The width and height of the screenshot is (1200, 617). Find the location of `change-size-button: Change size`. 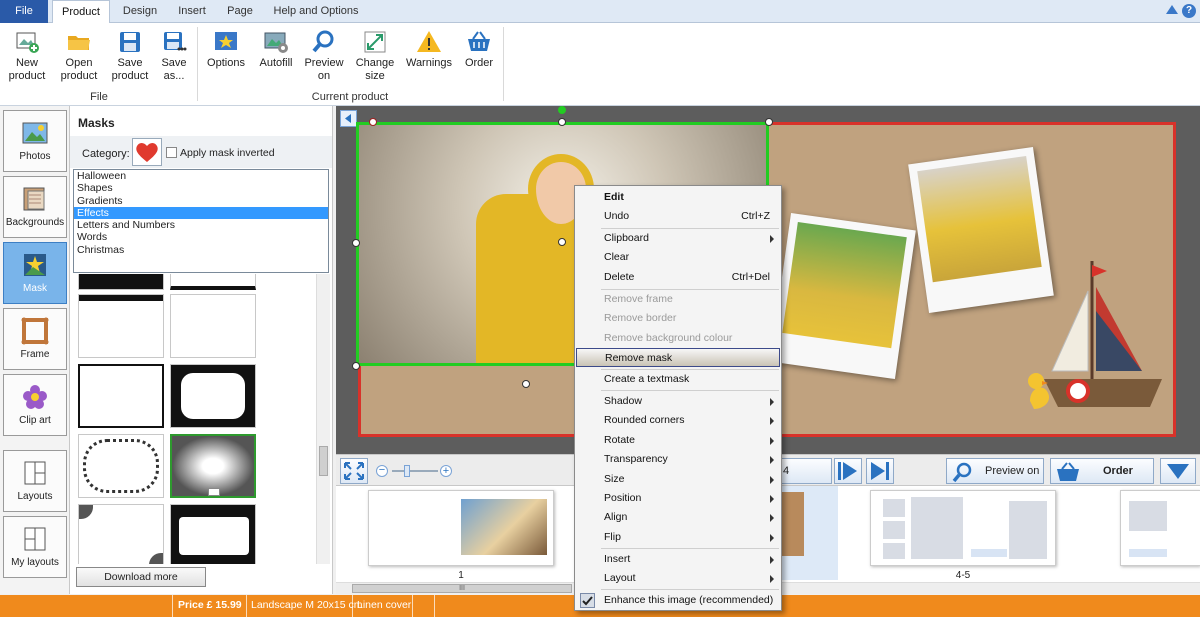

change-size-button: Change size is located at coordinates (375, 56).